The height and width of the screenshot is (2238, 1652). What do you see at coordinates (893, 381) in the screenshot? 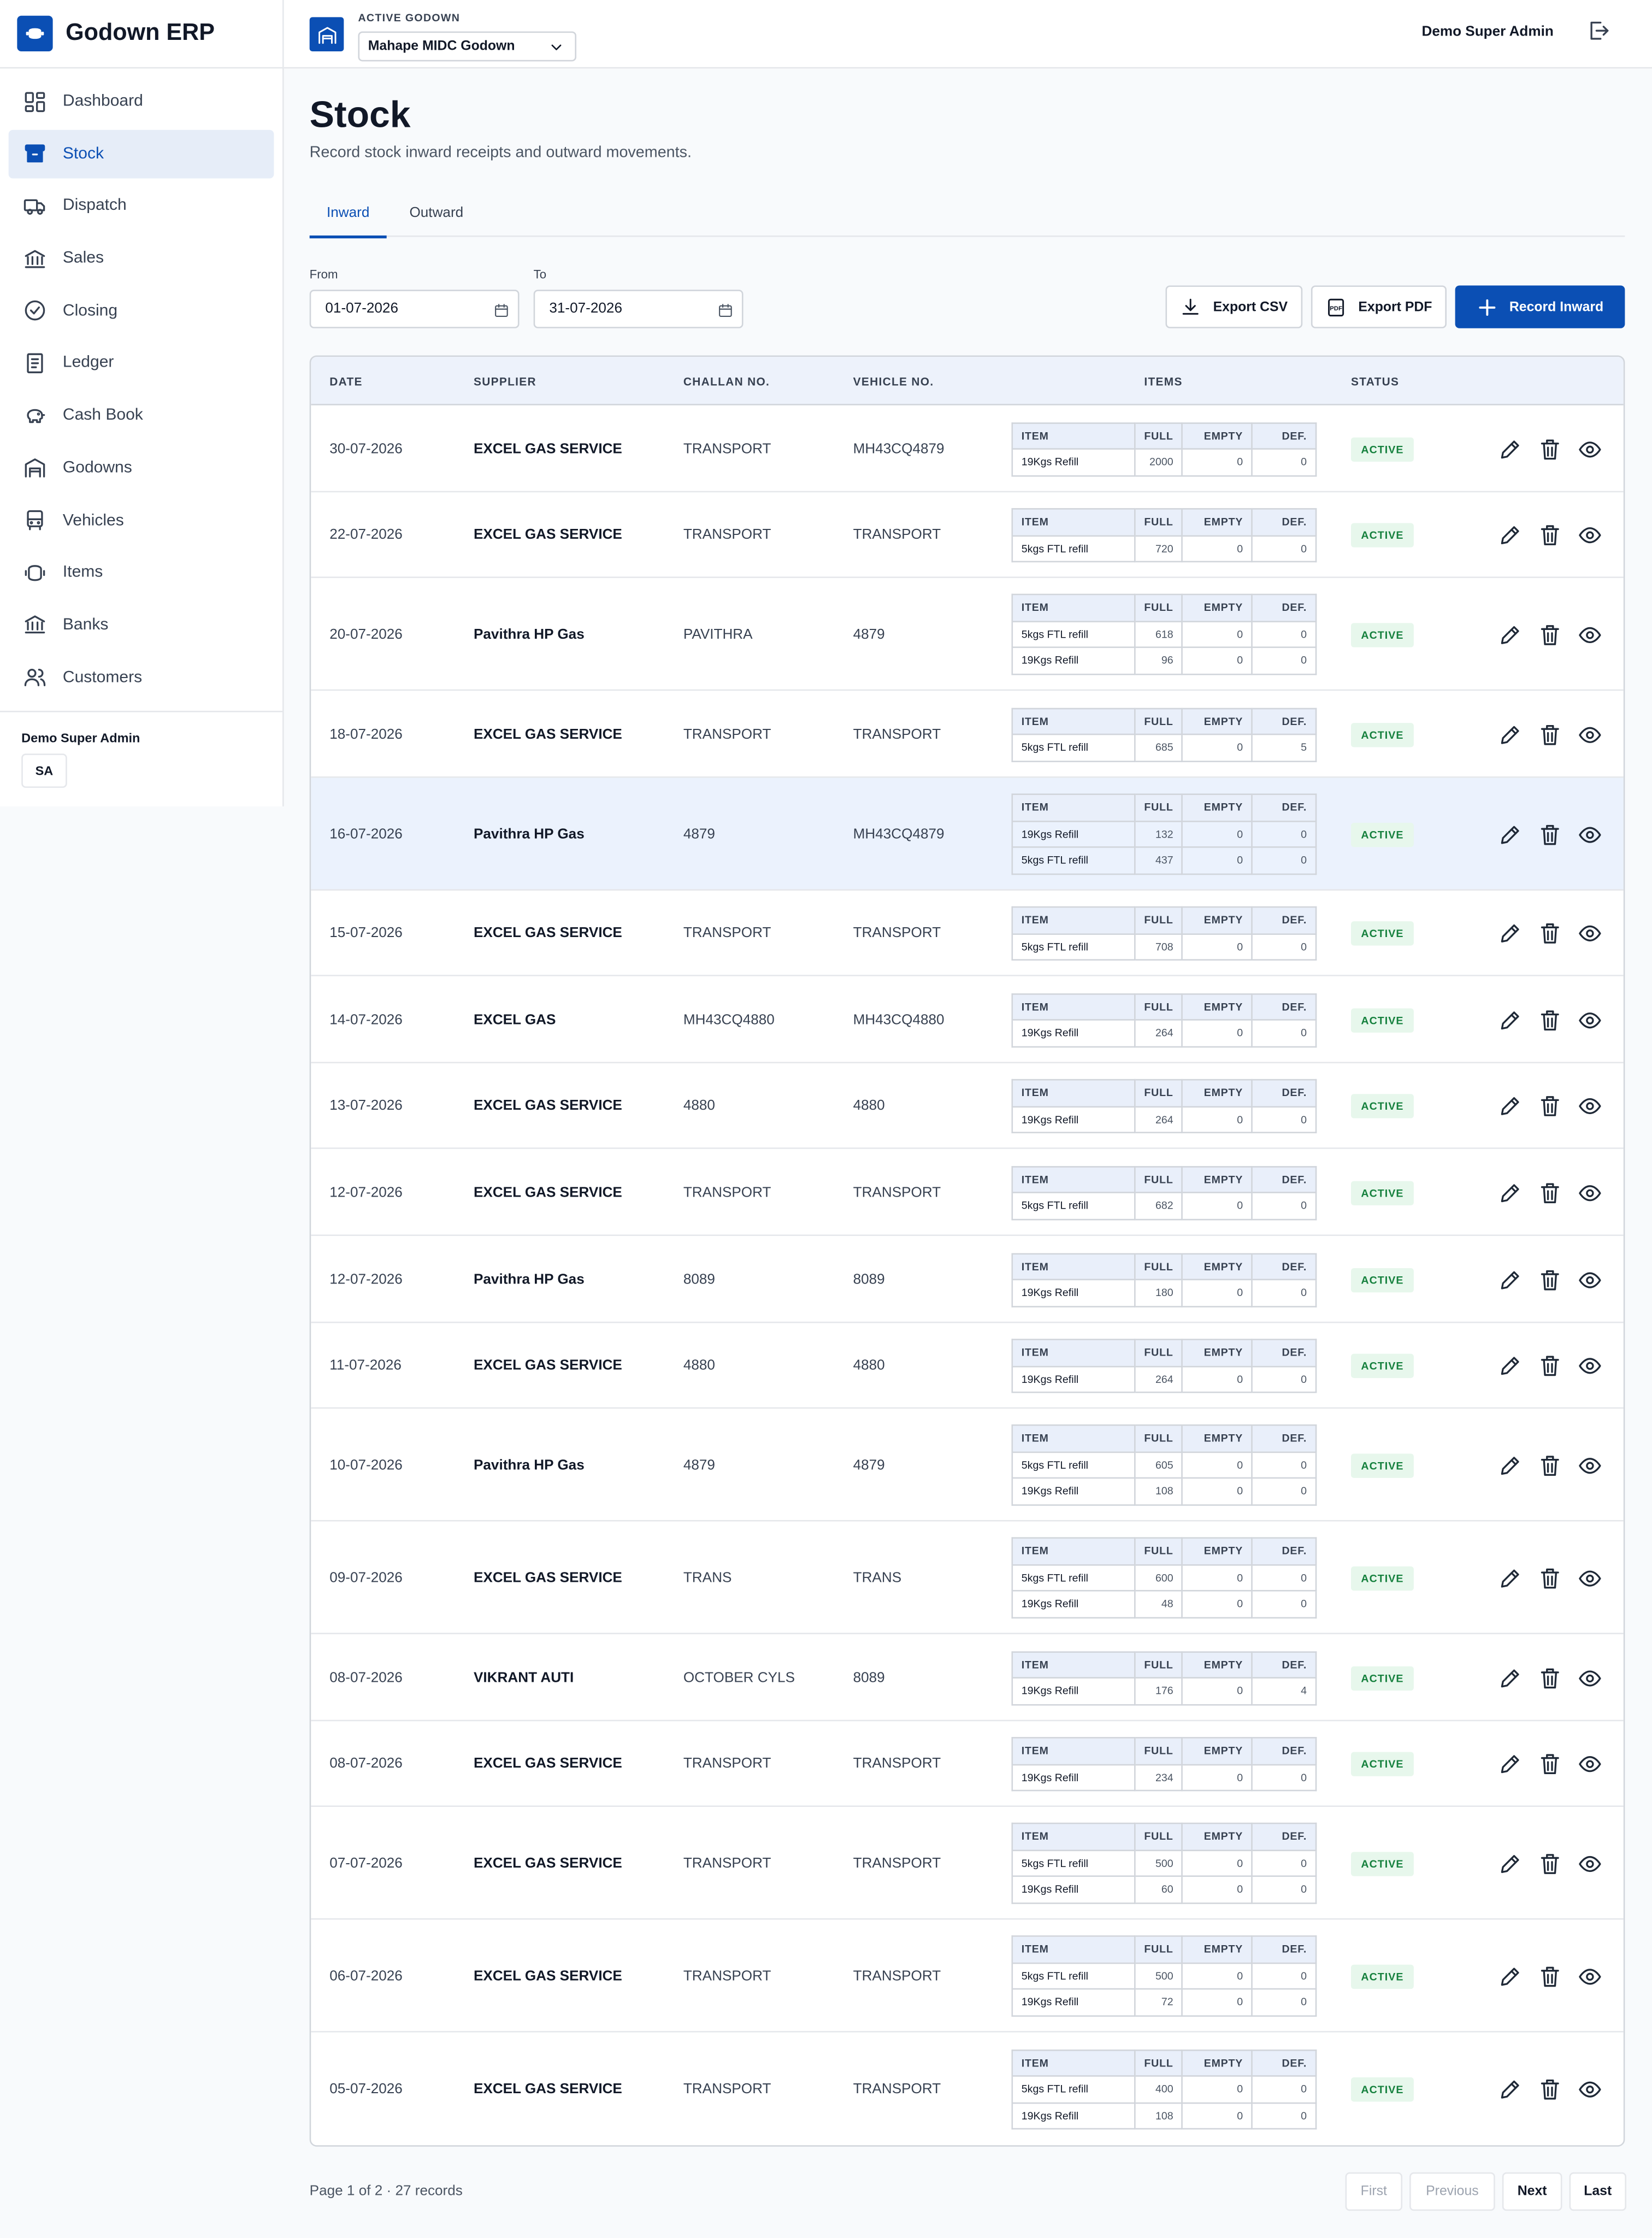
I see `column-header-vehicle: VEHICLE NO.` at bounding box center [893, 381].